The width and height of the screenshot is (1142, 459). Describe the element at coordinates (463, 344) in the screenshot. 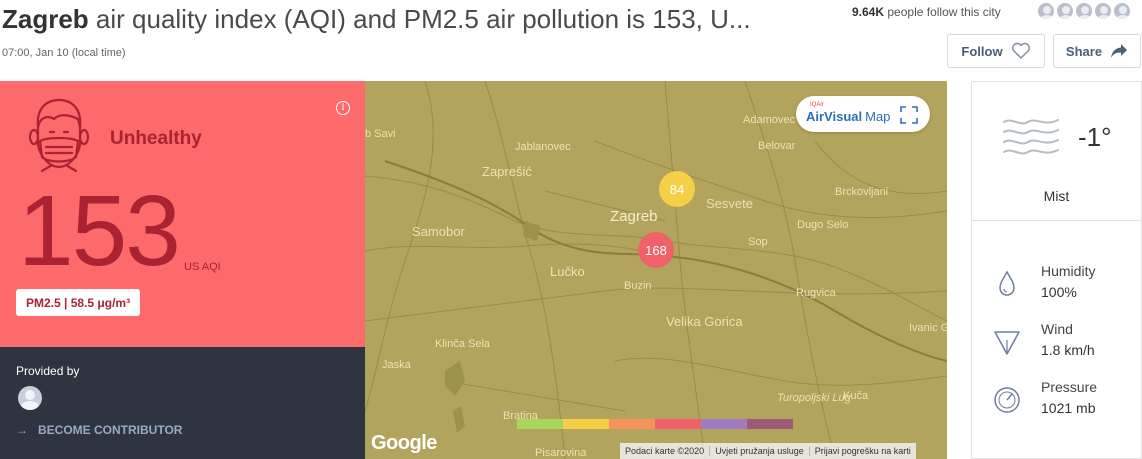

I see `place-label: Klinča Sela` at that location.